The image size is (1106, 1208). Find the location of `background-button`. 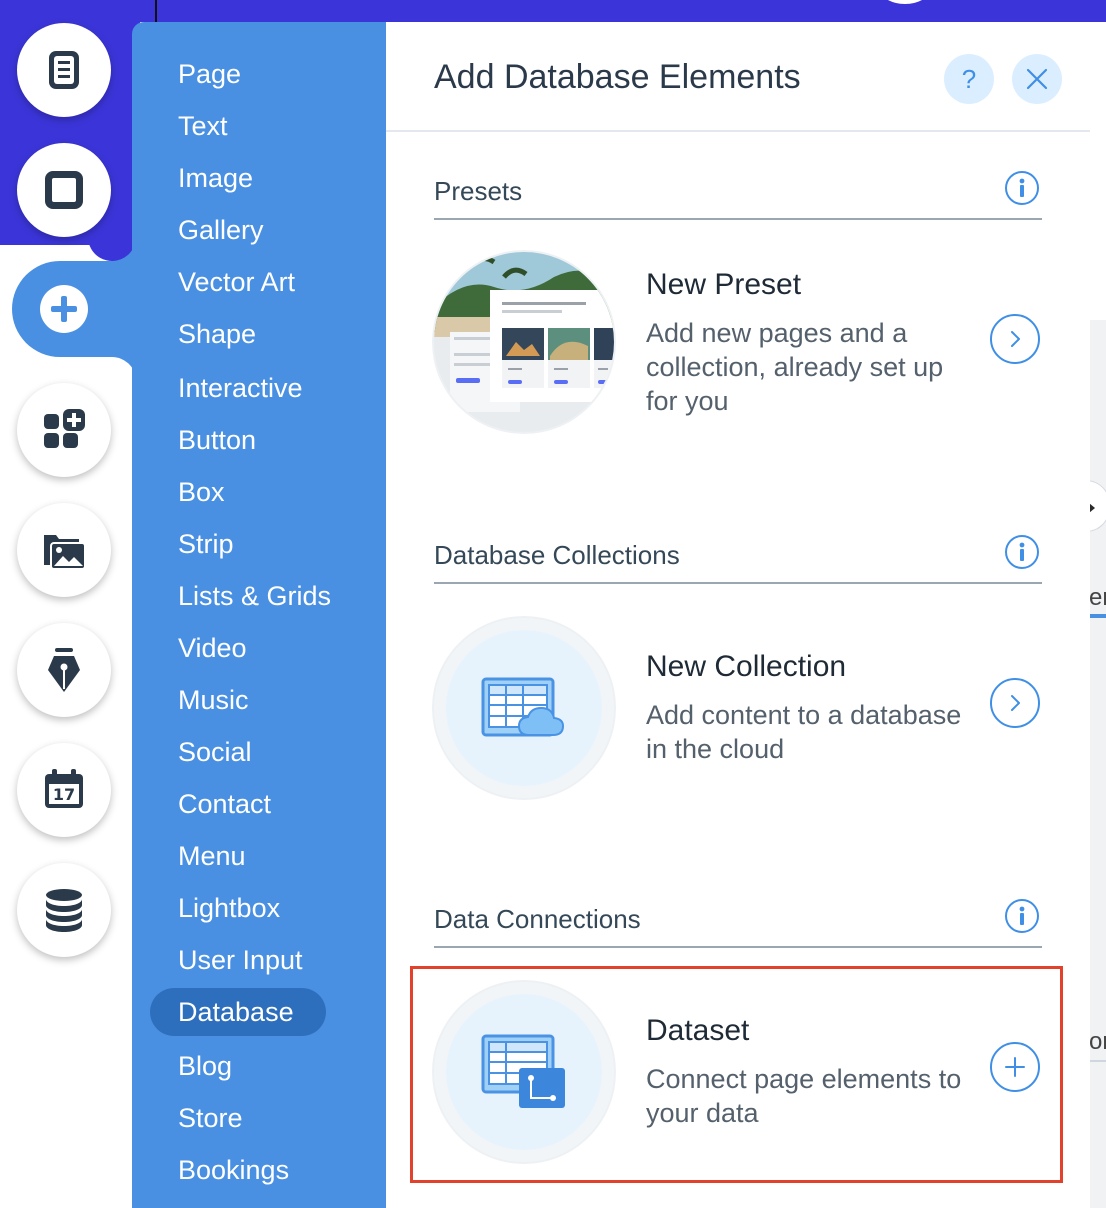

background-button is located at coordinates (64, 190).